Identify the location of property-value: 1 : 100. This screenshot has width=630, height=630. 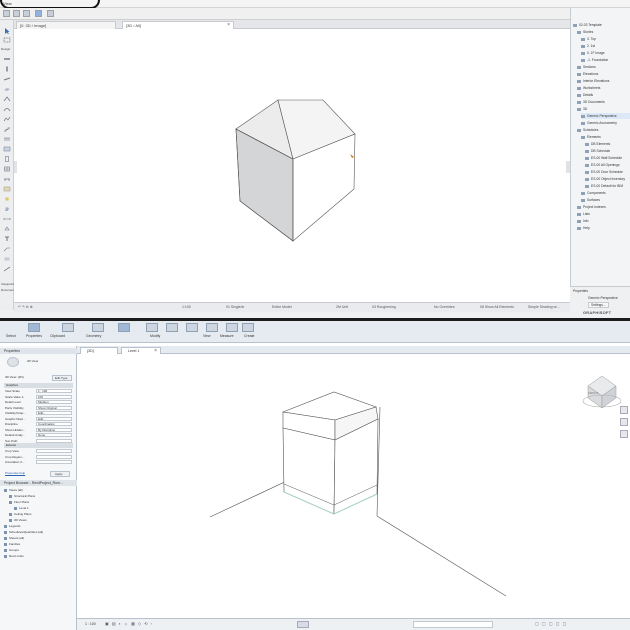
(54, 391).